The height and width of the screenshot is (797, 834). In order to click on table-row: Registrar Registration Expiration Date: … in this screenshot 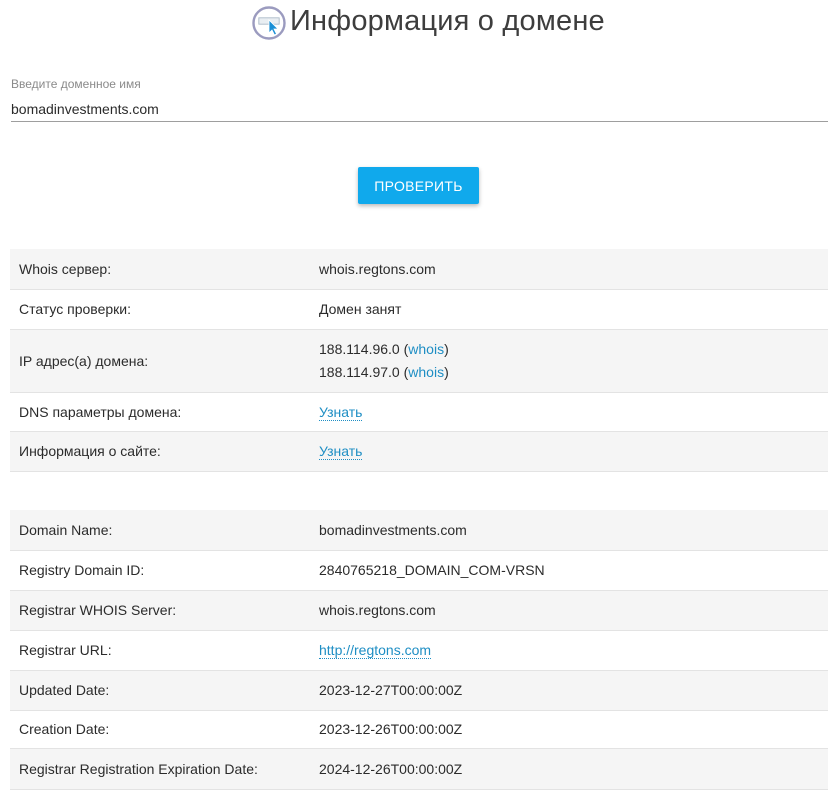, I will do `click(419, 769)`.